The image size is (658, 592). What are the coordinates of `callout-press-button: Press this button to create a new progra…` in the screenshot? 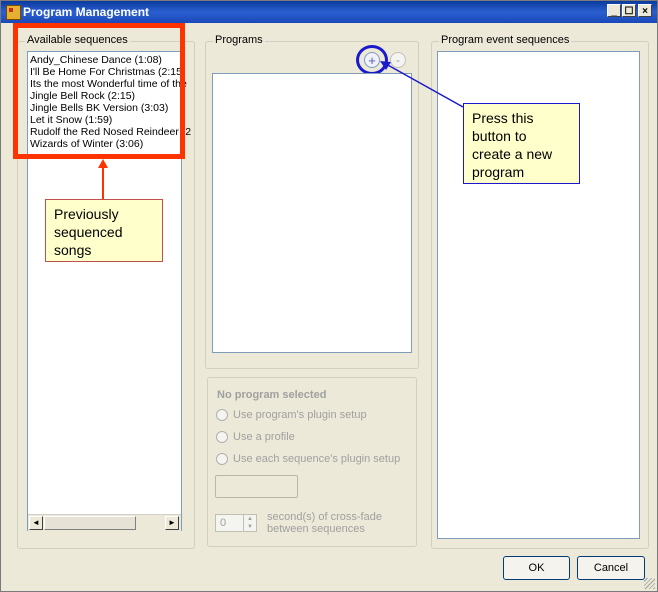 It's located at (521, 143).